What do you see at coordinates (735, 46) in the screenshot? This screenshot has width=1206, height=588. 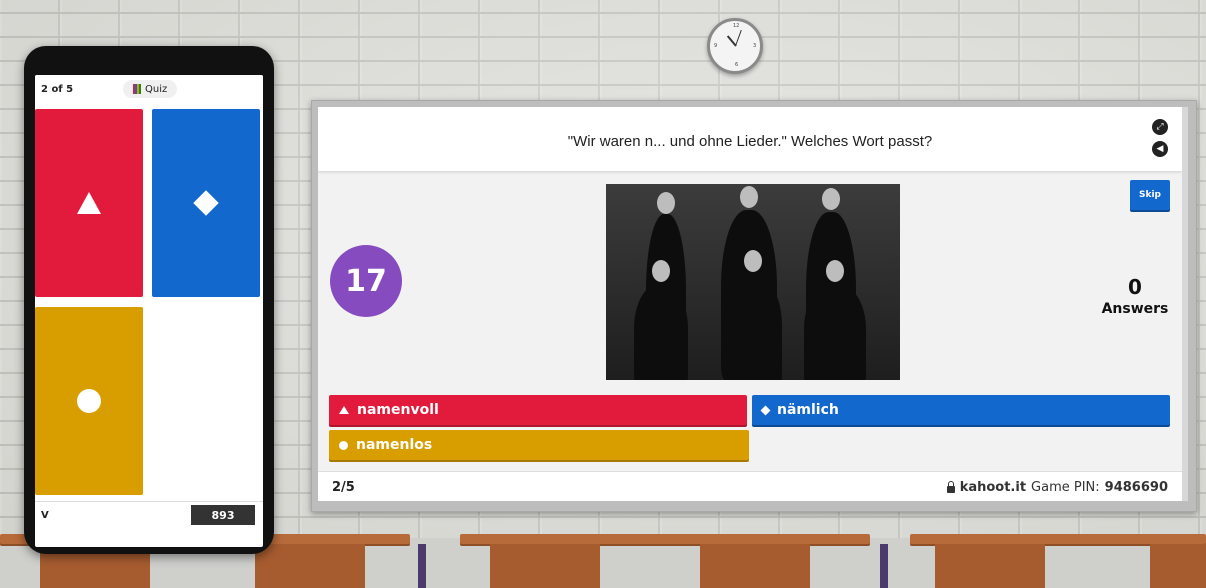 I see `wall-clock: 12 3 6 9` at bounding box center [735, 46].